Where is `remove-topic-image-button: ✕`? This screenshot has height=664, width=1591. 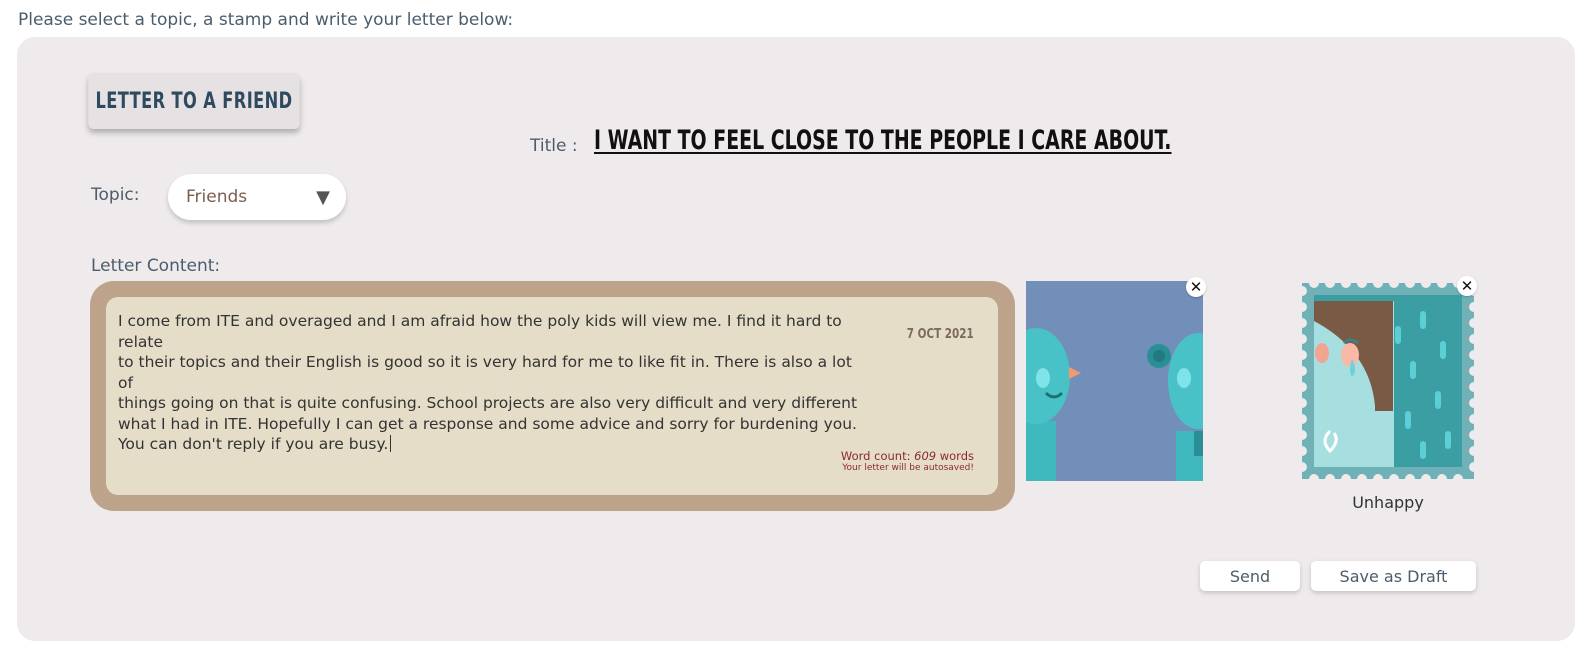 remove-topic-image-button: ✕ is located at coordinates (1196, 287).